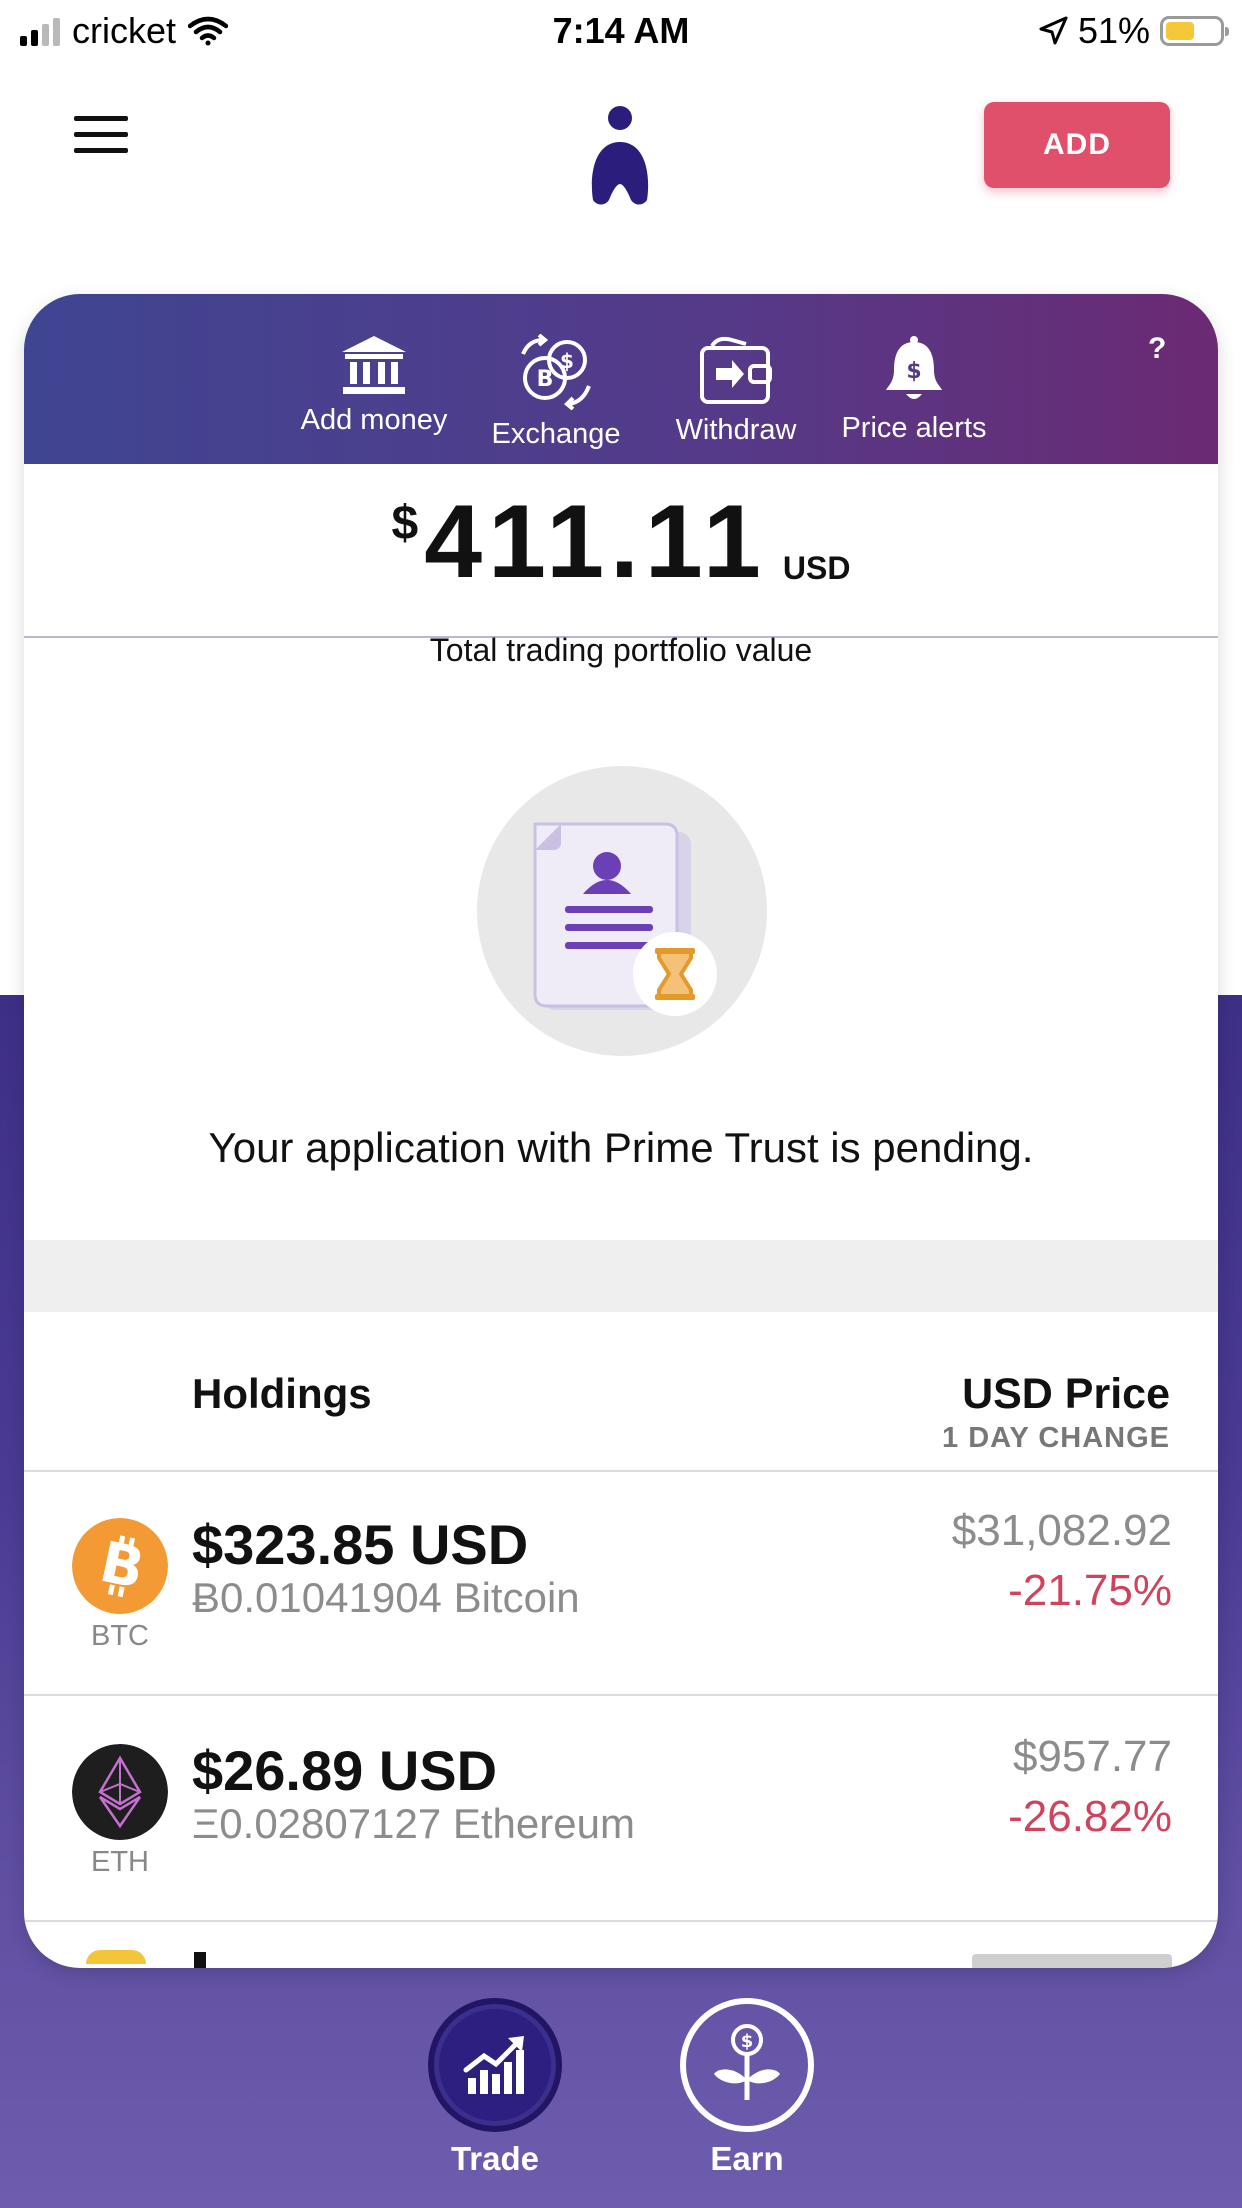 The image size is (1242, 2208). I want to click on earn-nav-button: $, so click(747, 2065).